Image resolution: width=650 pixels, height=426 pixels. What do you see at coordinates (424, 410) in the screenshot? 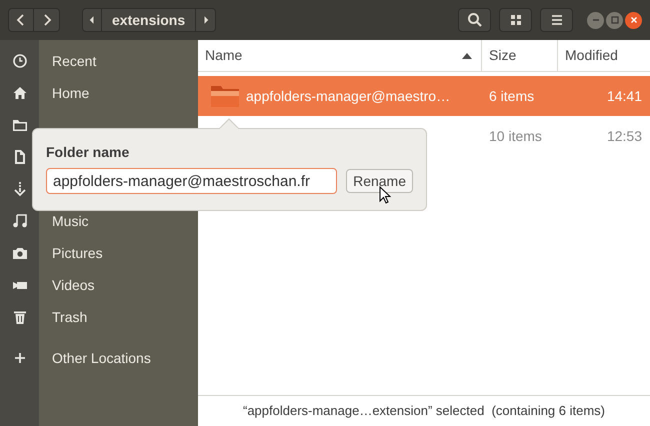
I see `status-bar: “appfolders-manage…extension” selected (containing 6 items)` at bounding box center [424, 410].